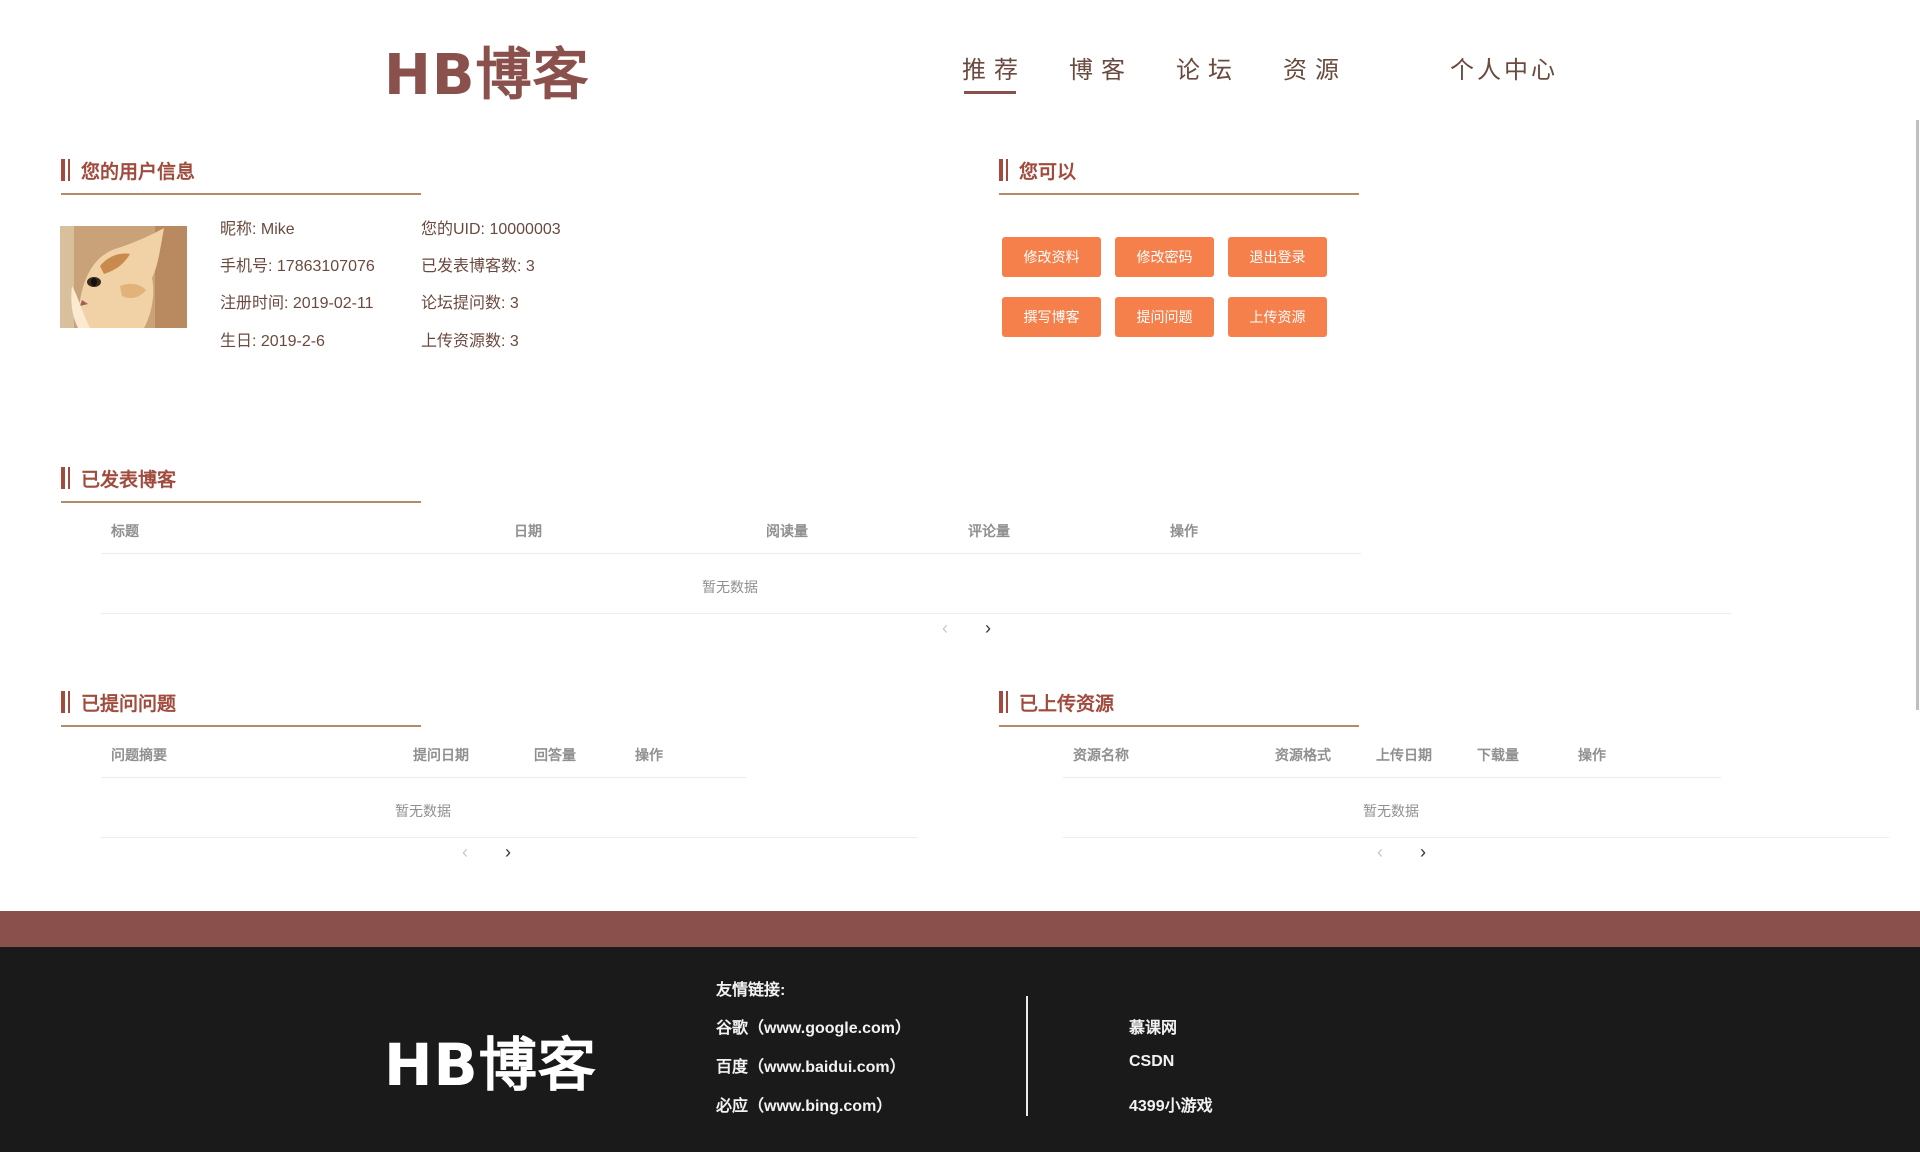 This screenshot has height=1152, width=1920. What do you see at coordinates (1315, 67) in the screenshot?
I see `nav-resources: 资源` at bounding box center [1315, 67].